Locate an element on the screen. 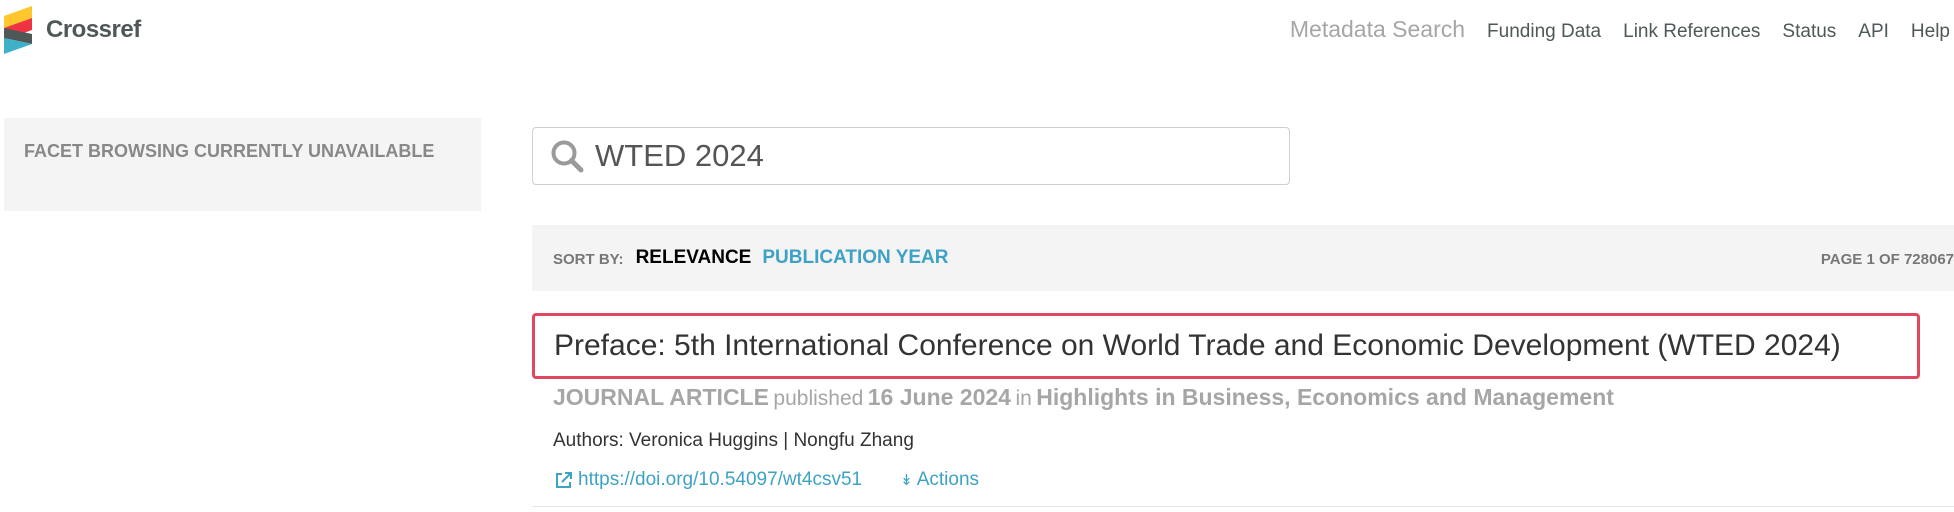 This screenshot has width=1954, height=512. external-link-icon is located at coordinates (564, 479).